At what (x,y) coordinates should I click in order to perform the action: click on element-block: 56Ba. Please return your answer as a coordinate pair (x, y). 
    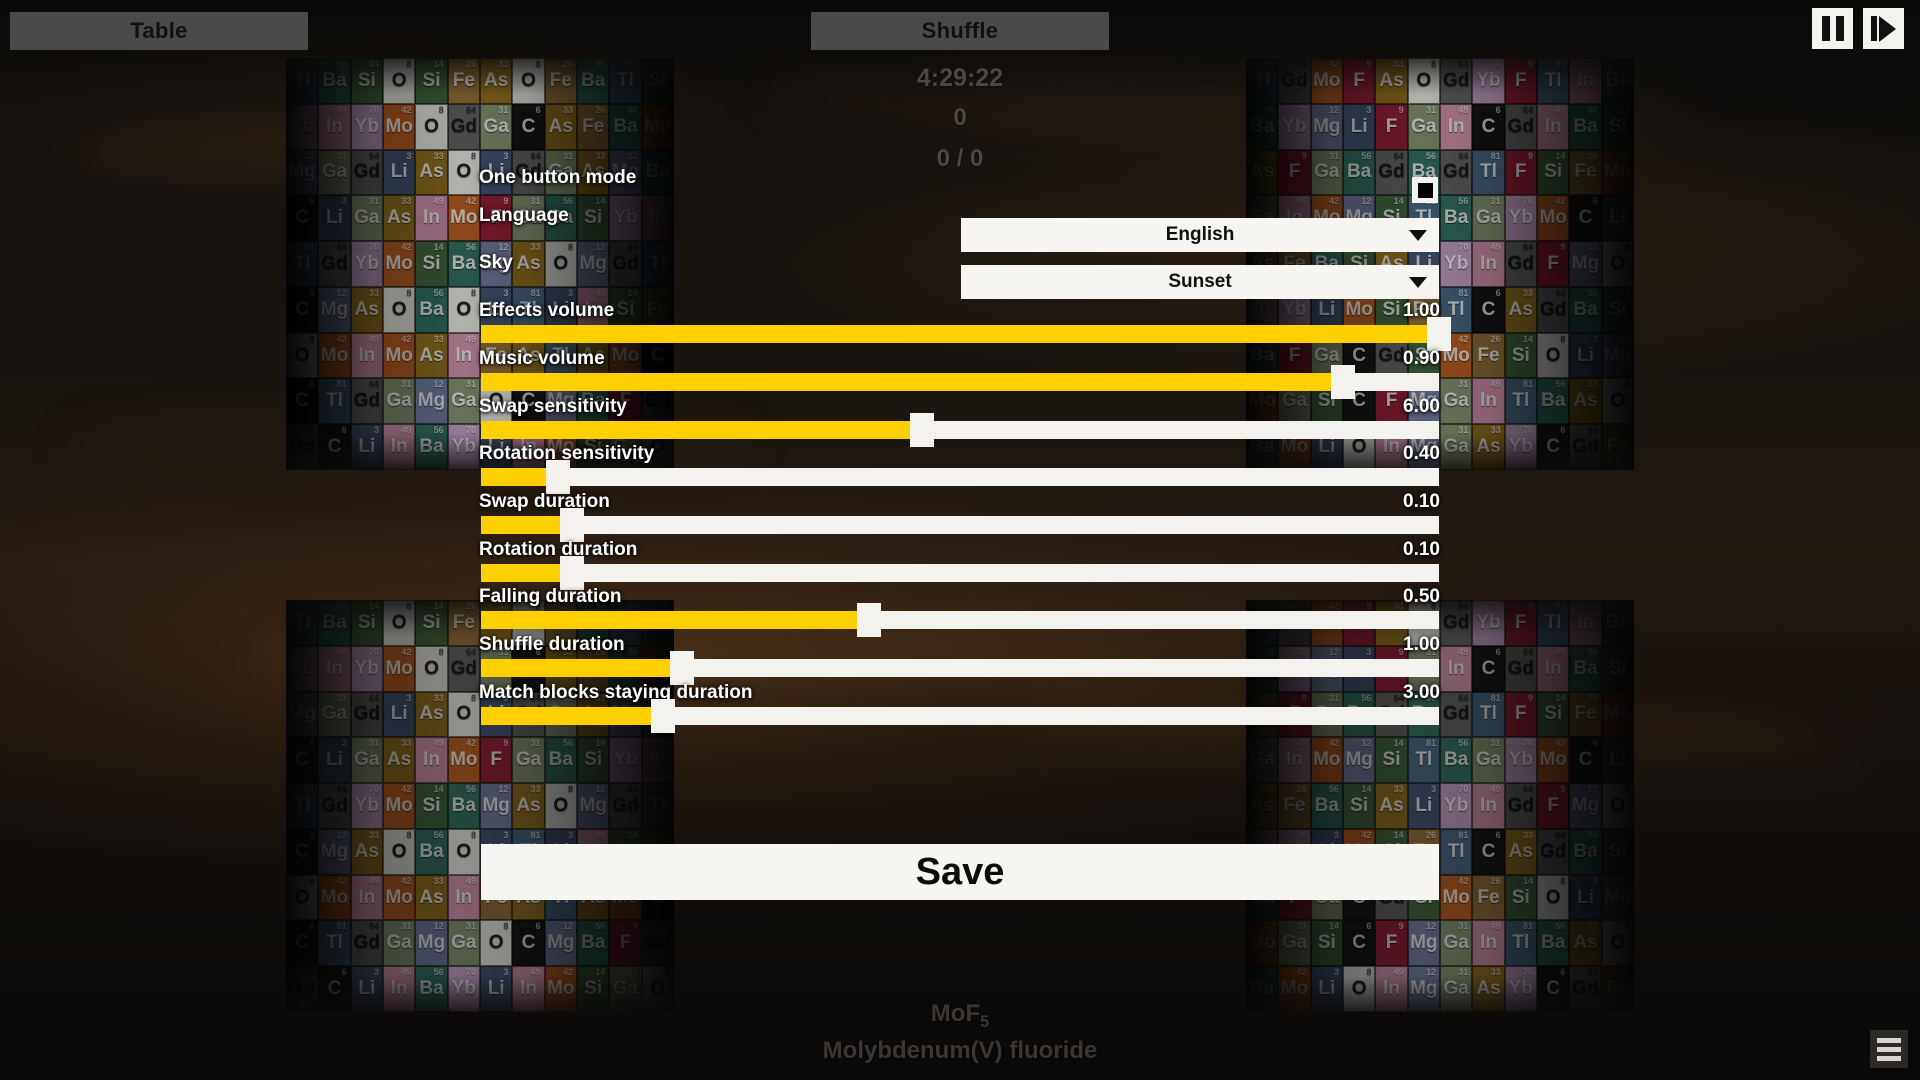
    Looking at the image, I should click on (1456, 760).